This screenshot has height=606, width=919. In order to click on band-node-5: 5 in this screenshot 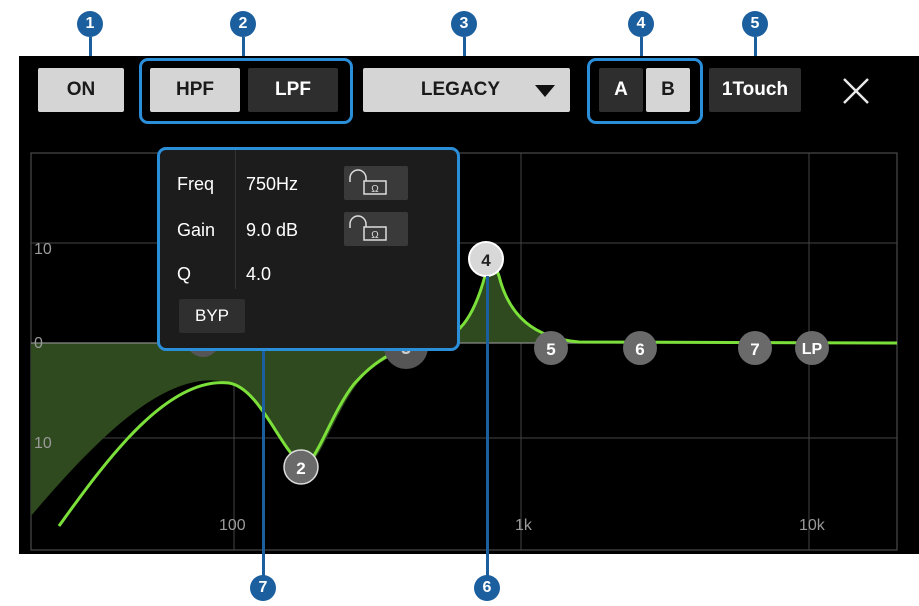, I will do `click(551, 348)`.